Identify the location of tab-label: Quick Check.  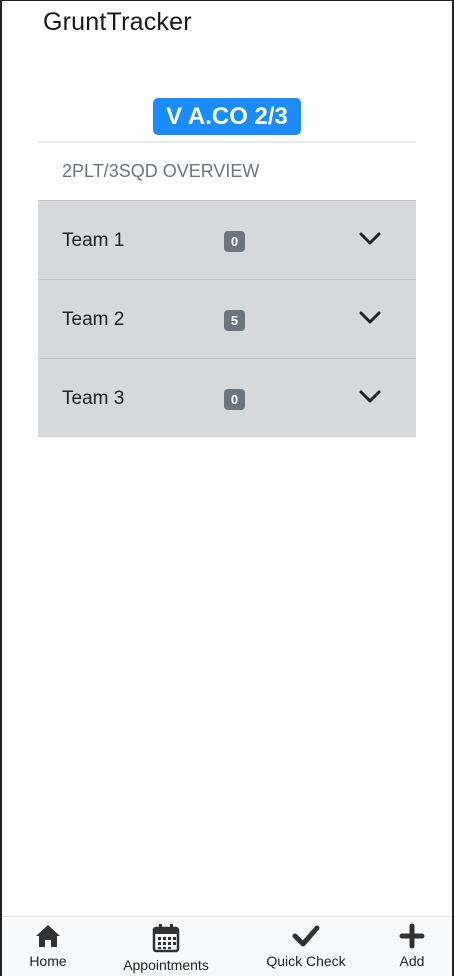
(306, 961).